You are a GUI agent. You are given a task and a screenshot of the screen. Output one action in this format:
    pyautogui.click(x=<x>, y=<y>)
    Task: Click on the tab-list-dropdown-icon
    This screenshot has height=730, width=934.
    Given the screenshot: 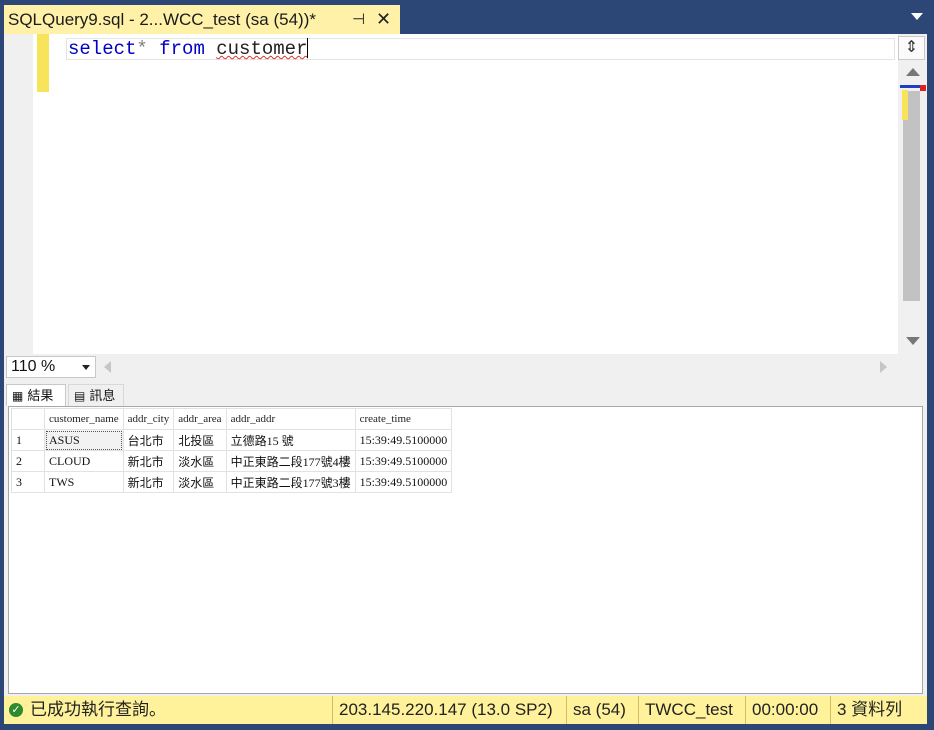 What is the action you would take?
    pyautogui.click(x=917, y=16)
    